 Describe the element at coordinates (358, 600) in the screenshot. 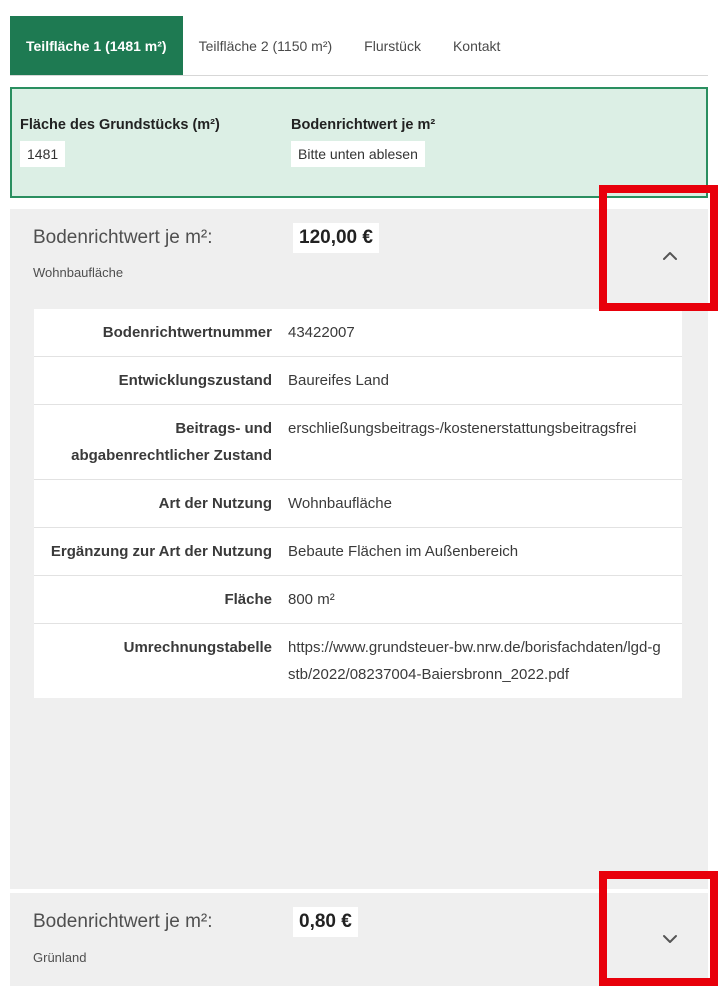

I see `table-row: Fläche 800 m²` at that location.